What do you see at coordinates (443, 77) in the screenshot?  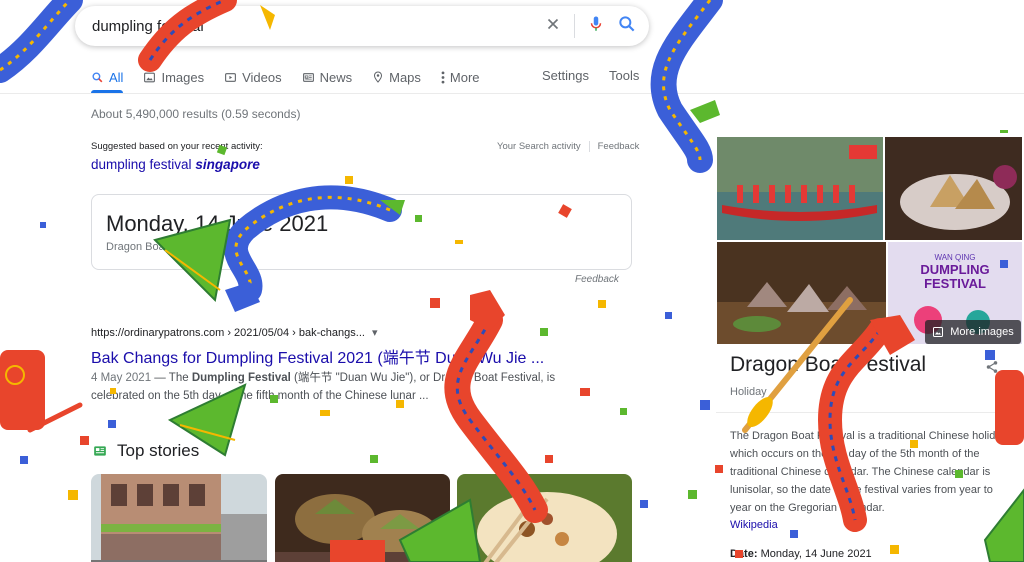 I see `more-dots-icon` at bounding box center [443, 77].